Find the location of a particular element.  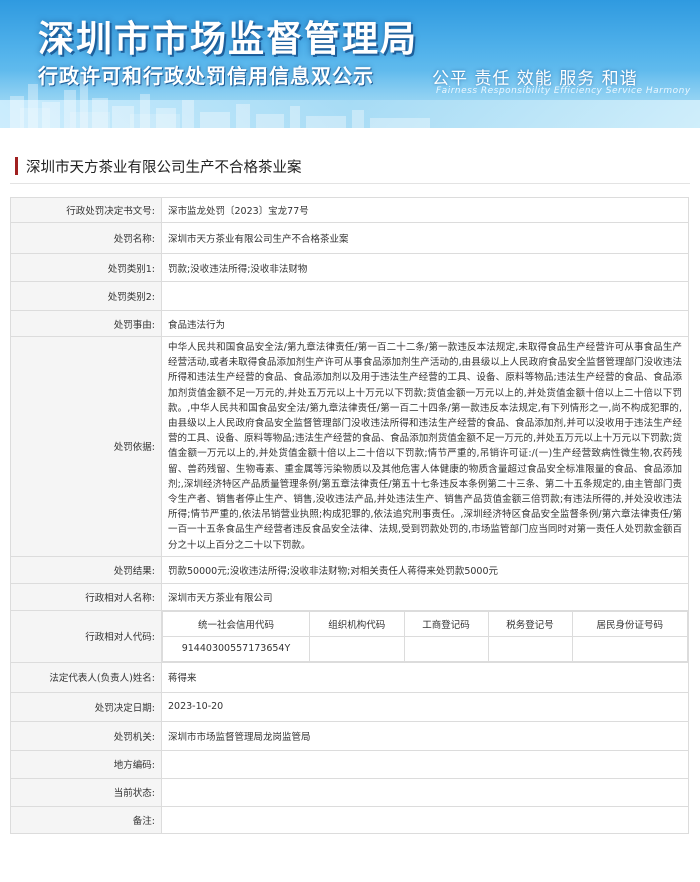

reason-label: 处罚事由: is located at coordinates (86, 323).